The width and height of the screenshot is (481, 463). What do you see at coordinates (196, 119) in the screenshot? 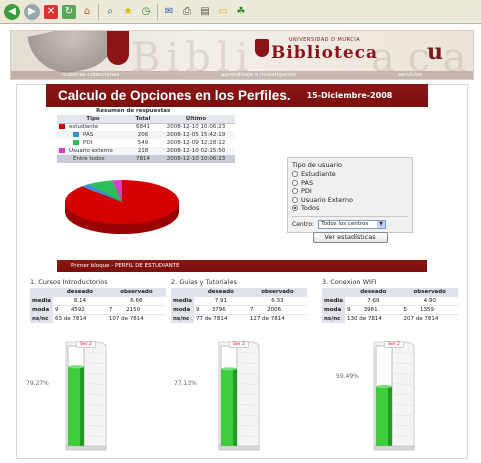
I see `col-header-ultimo: Último` at bounding box center [196, 119].